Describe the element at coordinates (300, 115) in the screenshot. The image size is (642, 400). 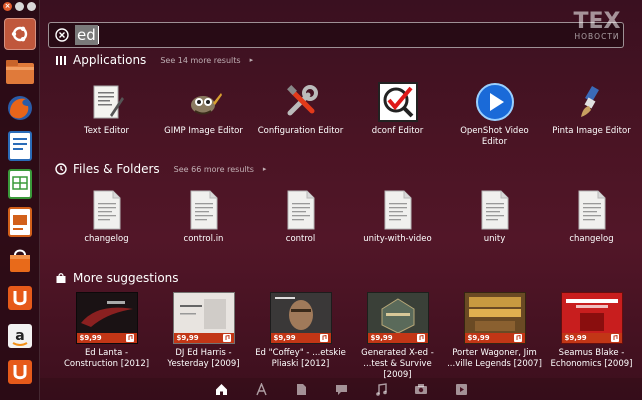
I see `app-result-configuration-editor: Configuration Editor` at that location.